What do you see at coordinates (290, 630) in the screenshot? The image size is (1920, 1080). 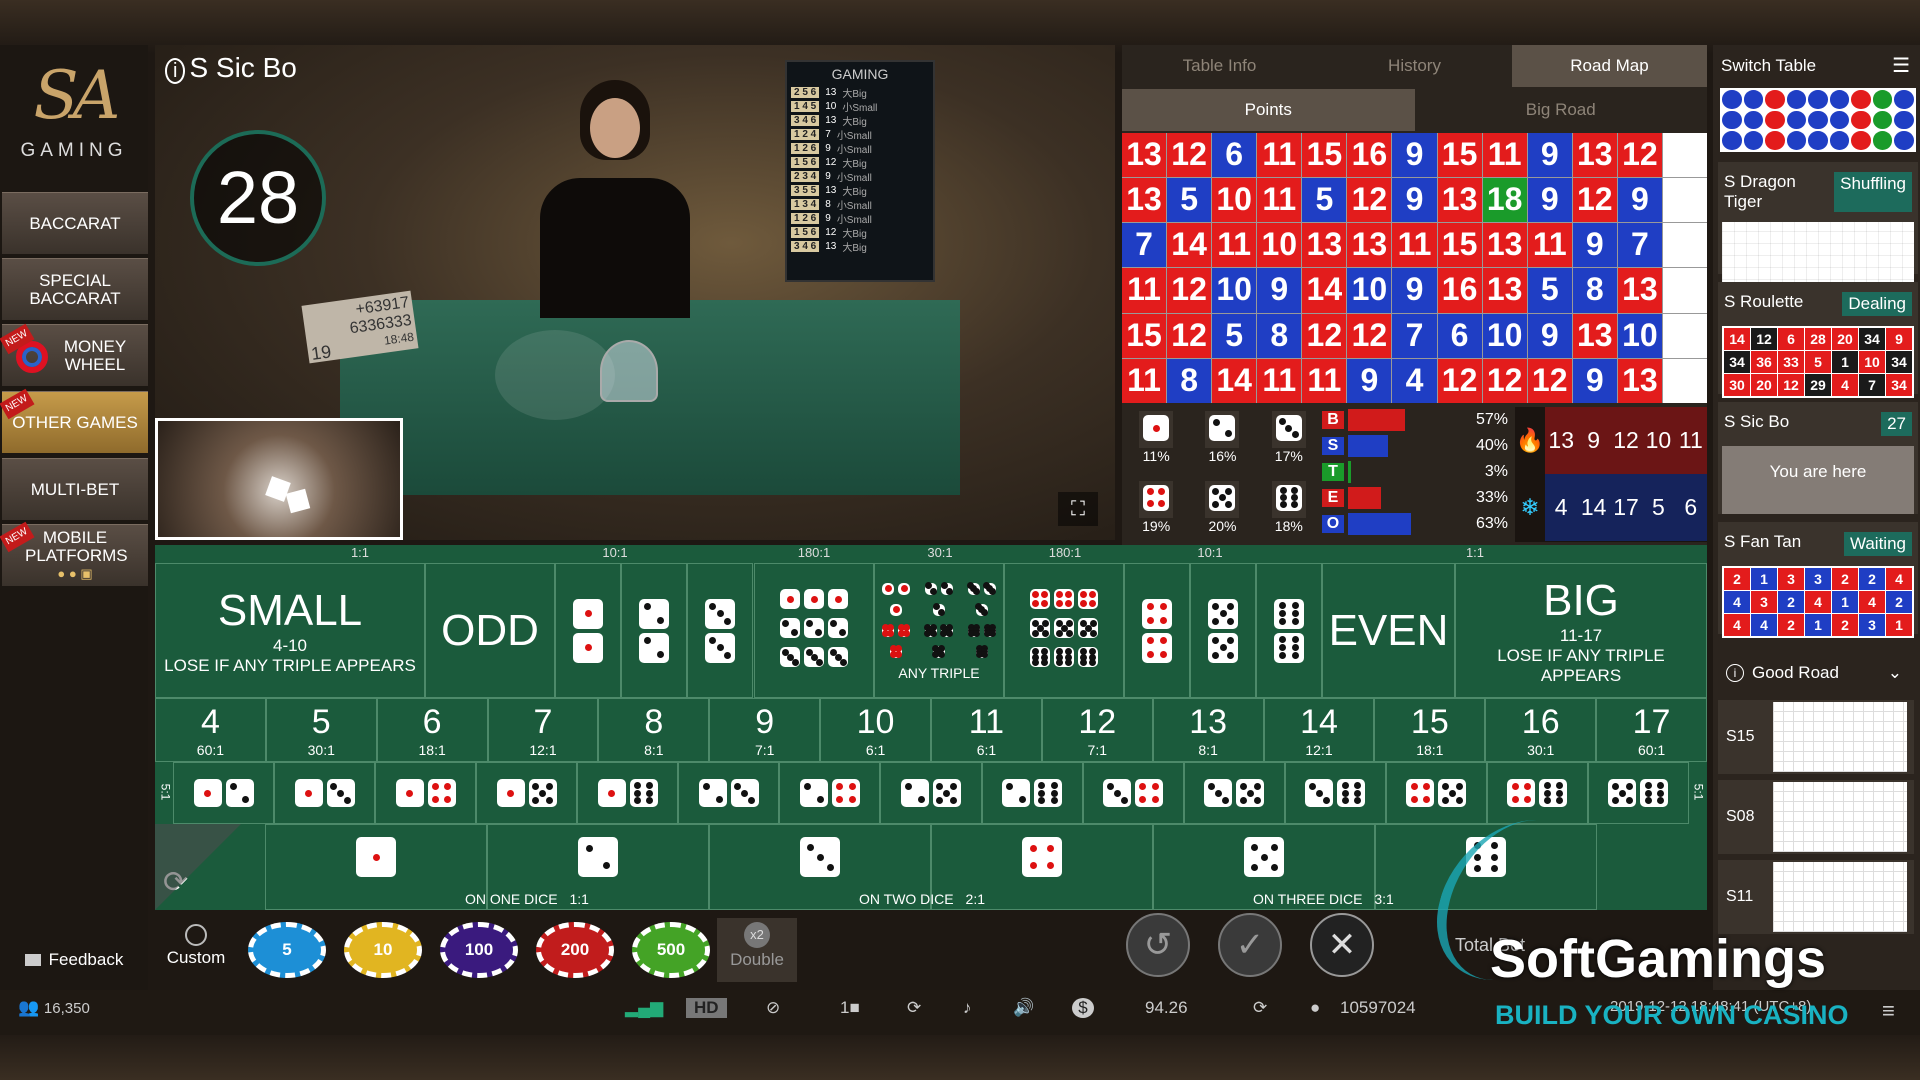 I see `bet-small: SMALL 4-10 LOSE IF ANY TRIPLE APPEARS` at bounding box center [290, 630].